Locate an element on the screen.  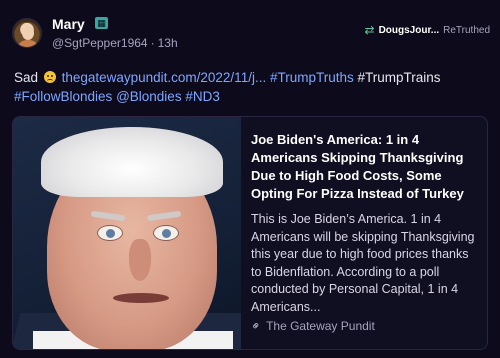
card-source-label: The Gateway Pundit is located at coordinates (320, 326).